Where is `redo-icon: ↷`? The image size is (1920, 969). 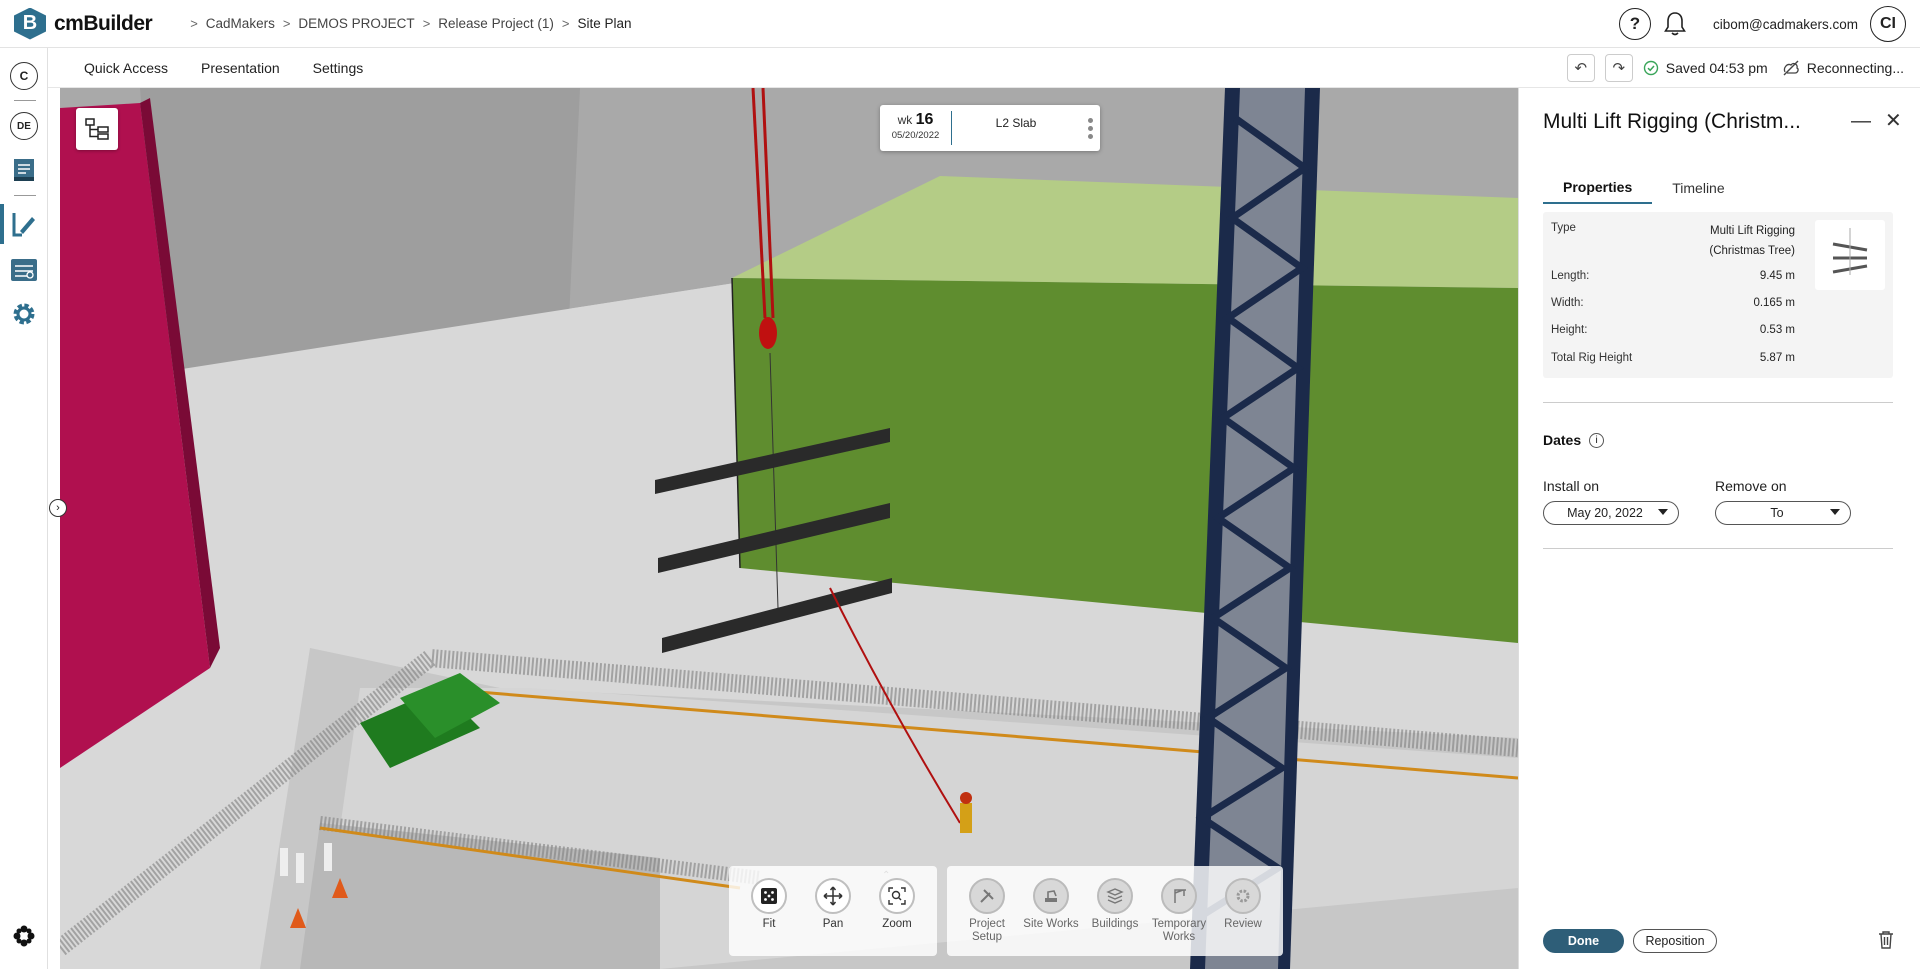
redo-icon: ↷ is located at coordinates (1618, 68).